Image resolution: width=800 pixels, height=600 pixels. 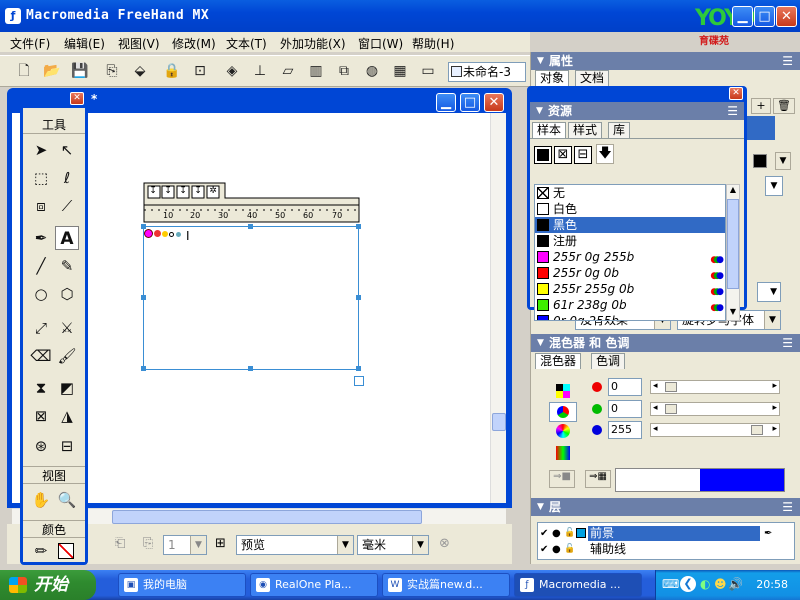 What do you see at coordinates (182, 585) in the screenshot?
I see `task-my-computer: ▣ 我的电脑` at bounding box center [182, 585].